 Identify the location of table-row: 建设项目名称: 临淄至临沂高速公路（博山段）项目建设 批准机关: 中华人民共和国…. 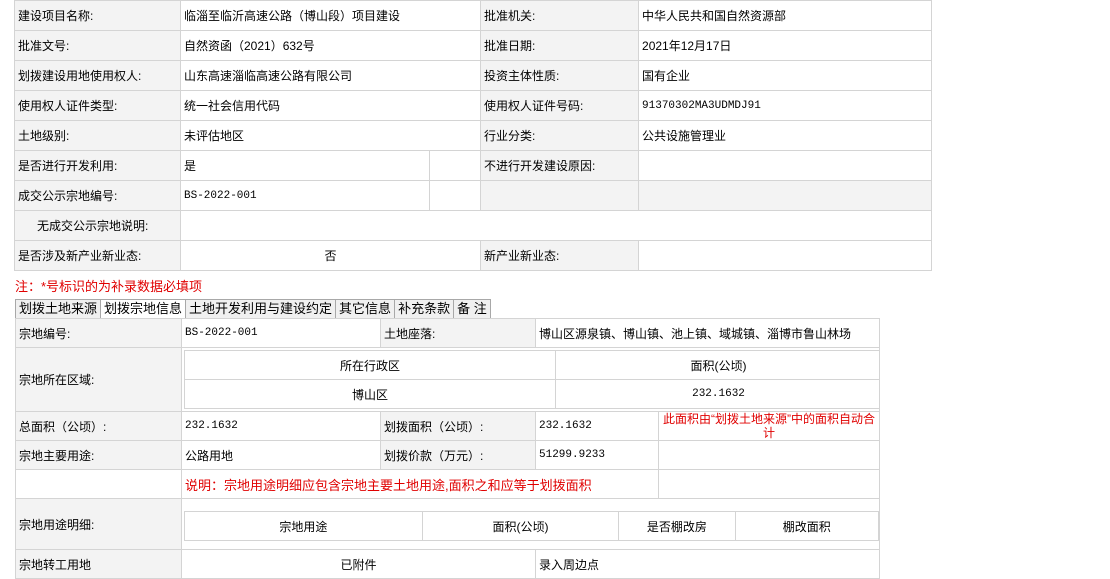
(473, 15).